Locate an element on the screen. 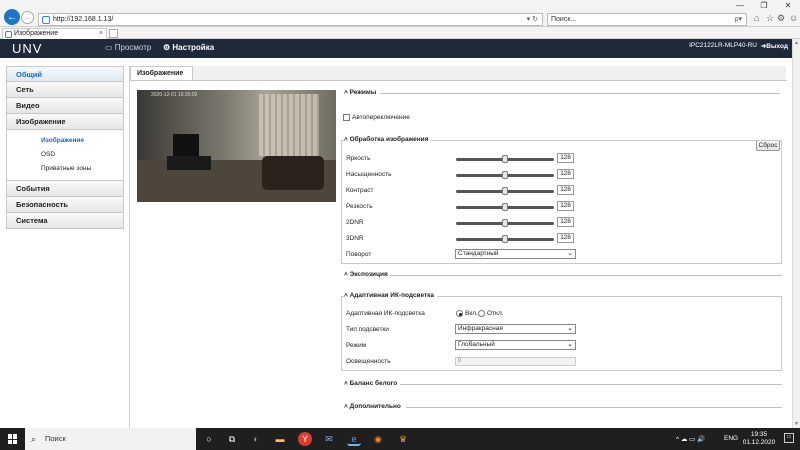 This screenshot has height=450, width=800. page-scrollbar: ▲ ▼ is located at coordinates (796, 233).